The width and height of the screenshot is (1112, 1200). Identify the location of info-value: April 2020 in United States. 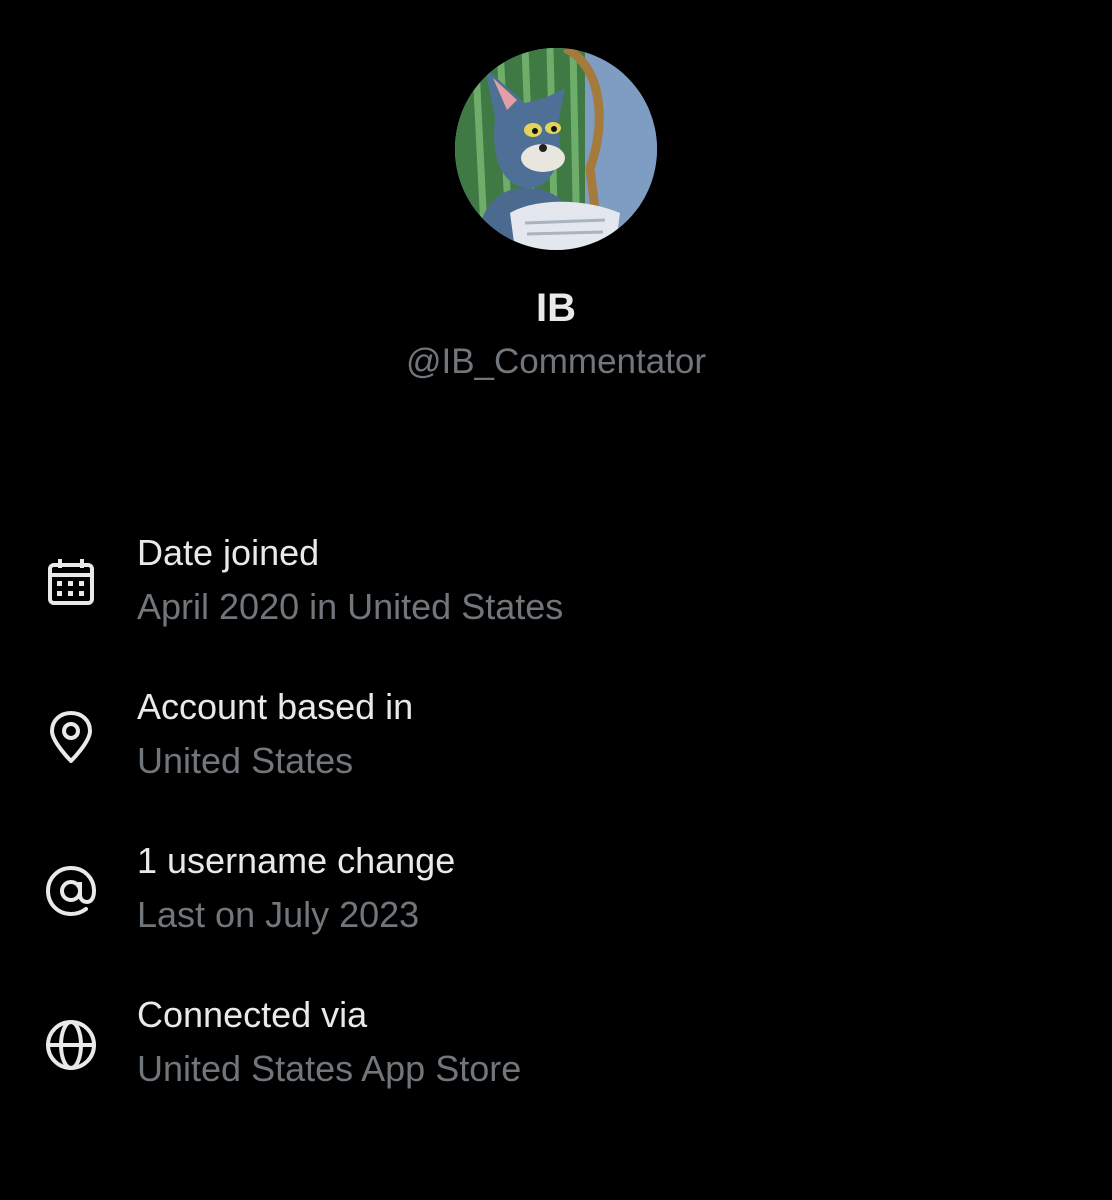
(350, 606).